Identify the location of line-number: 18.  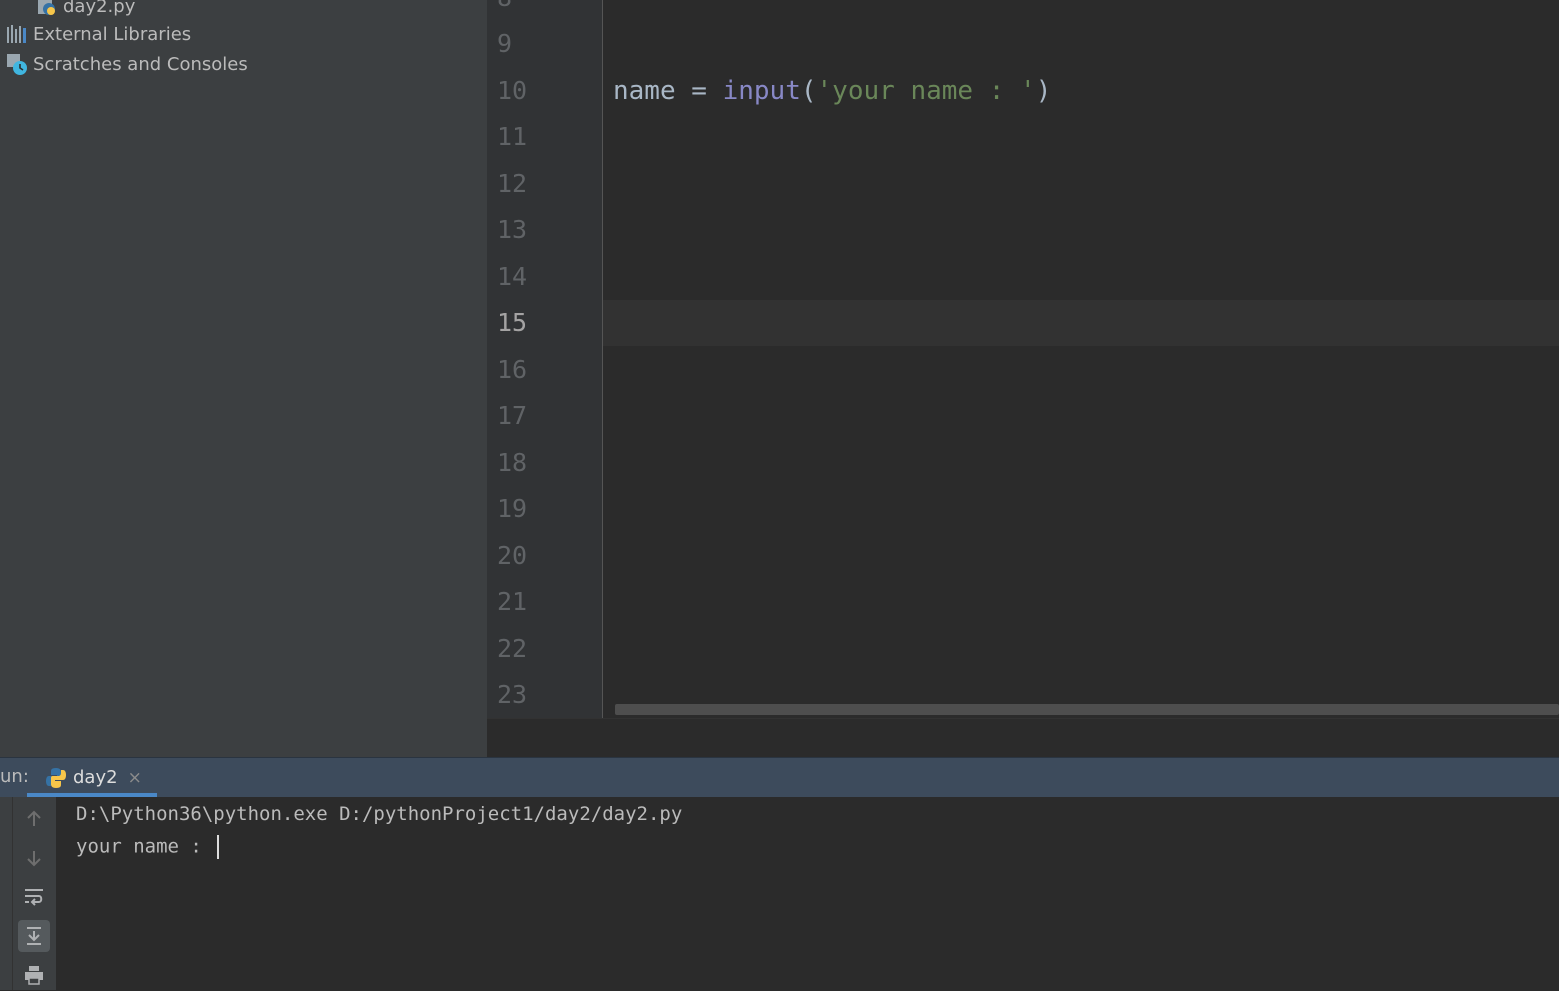
(512, 462).